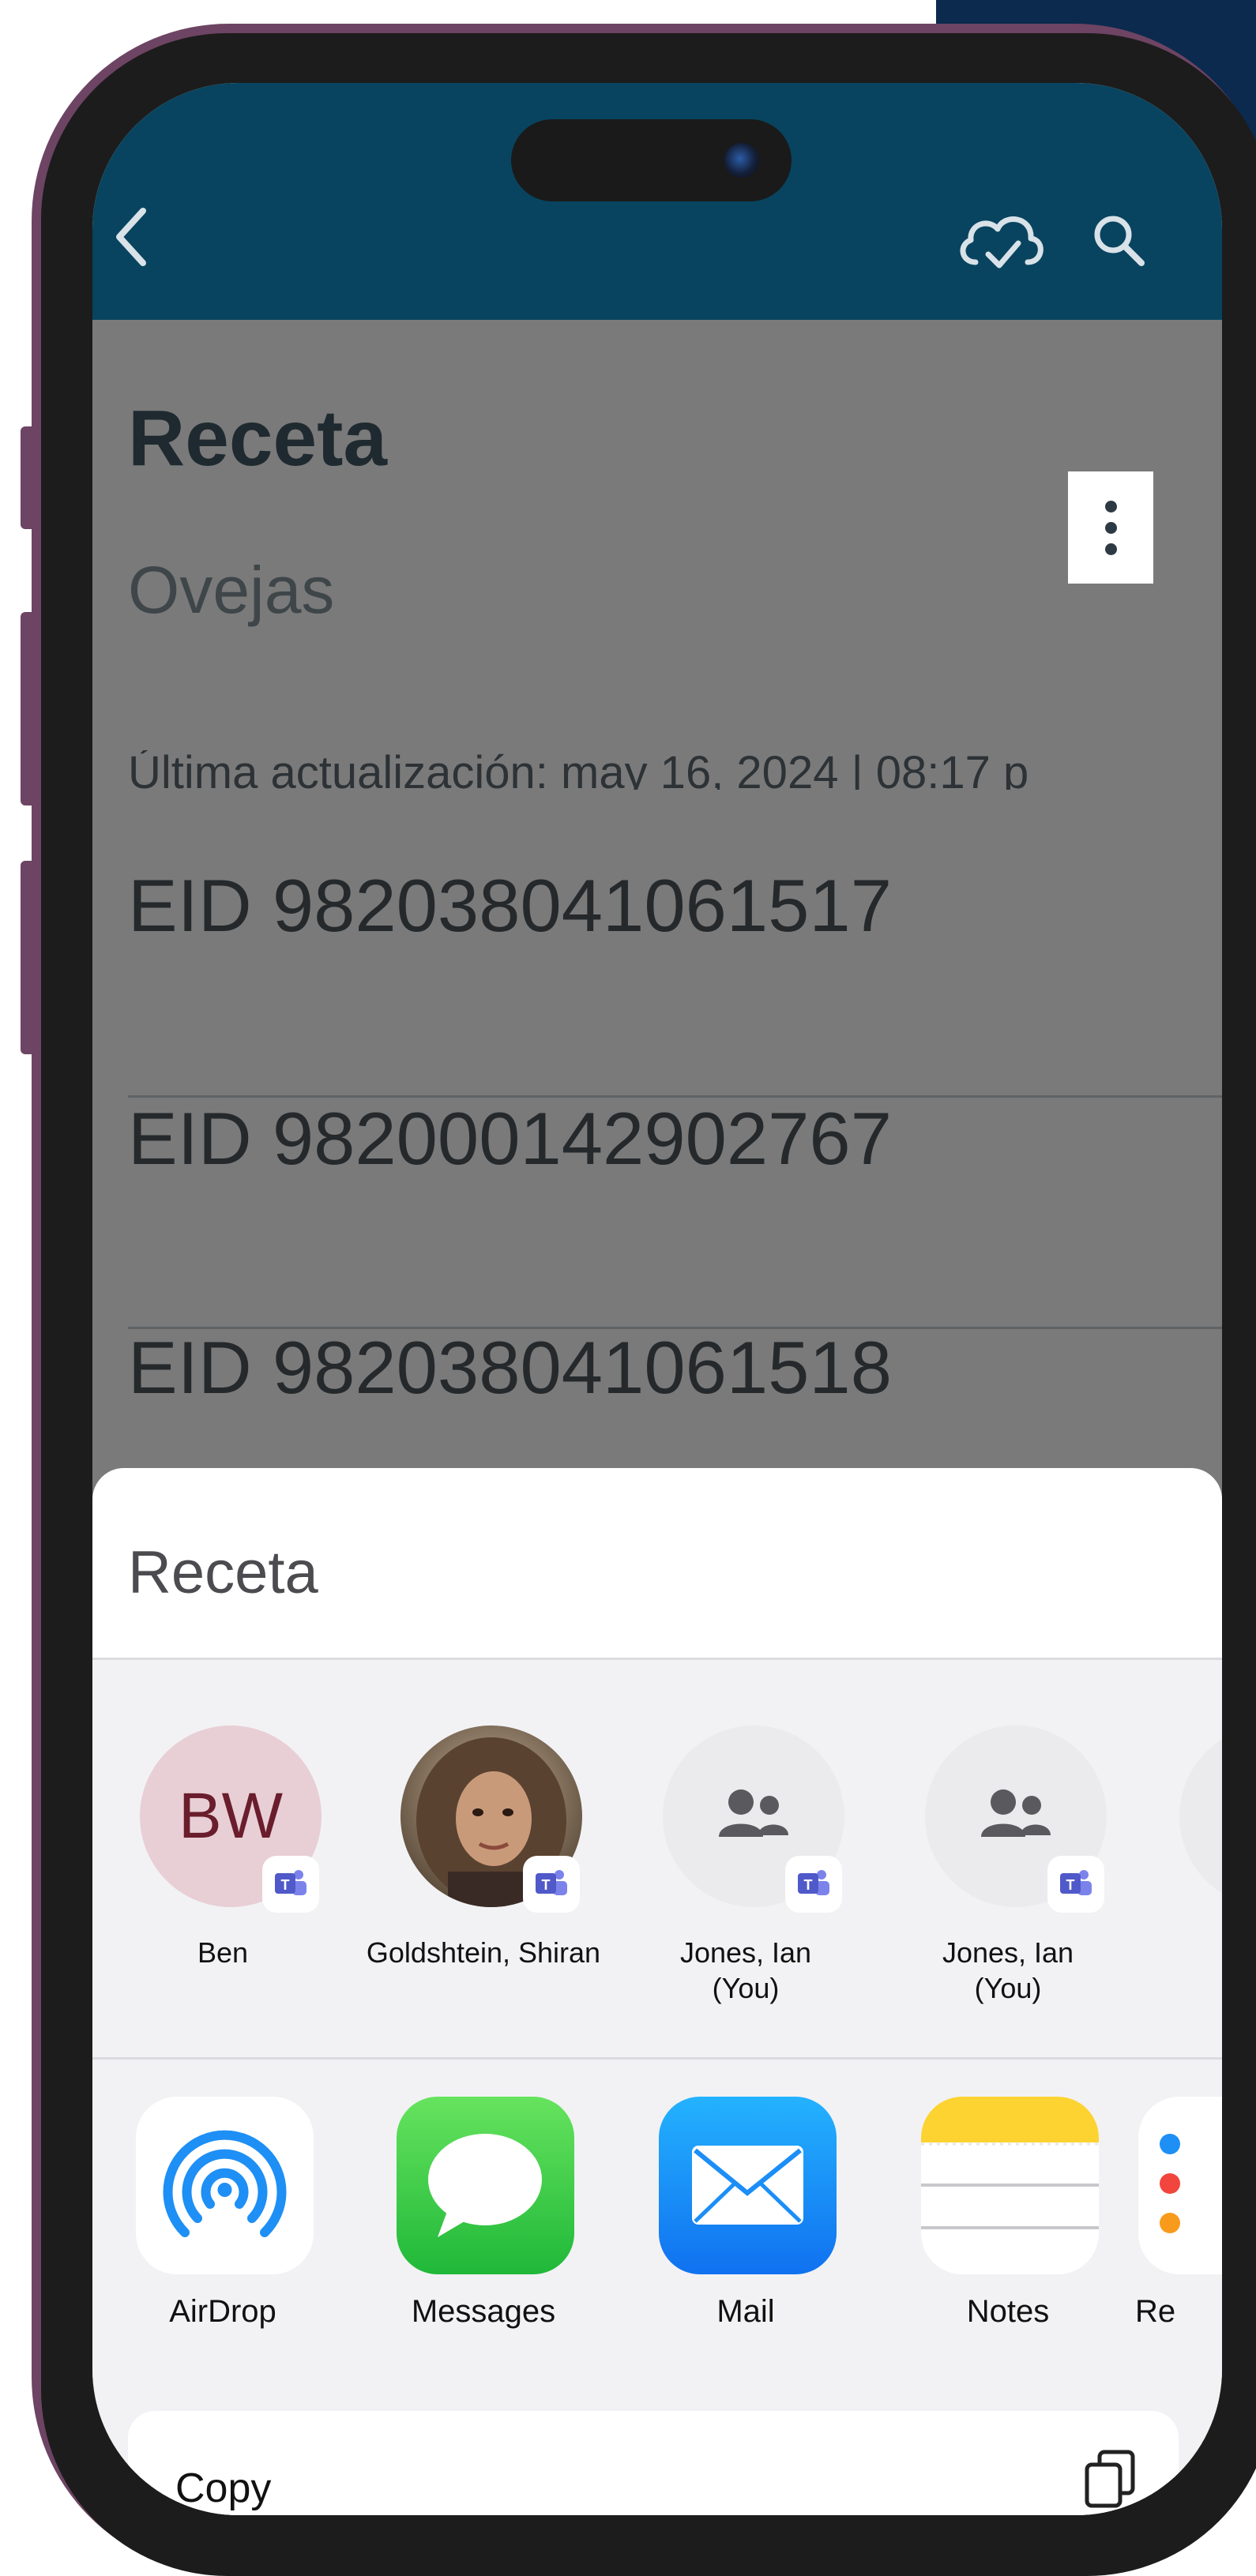 The width and height of the screenshot is (1256, 2576). What do you see at coordinates (223, 1572) in the screenshot?
I see `share-sheet-title: Receta` at bounding box center [223, 1572].